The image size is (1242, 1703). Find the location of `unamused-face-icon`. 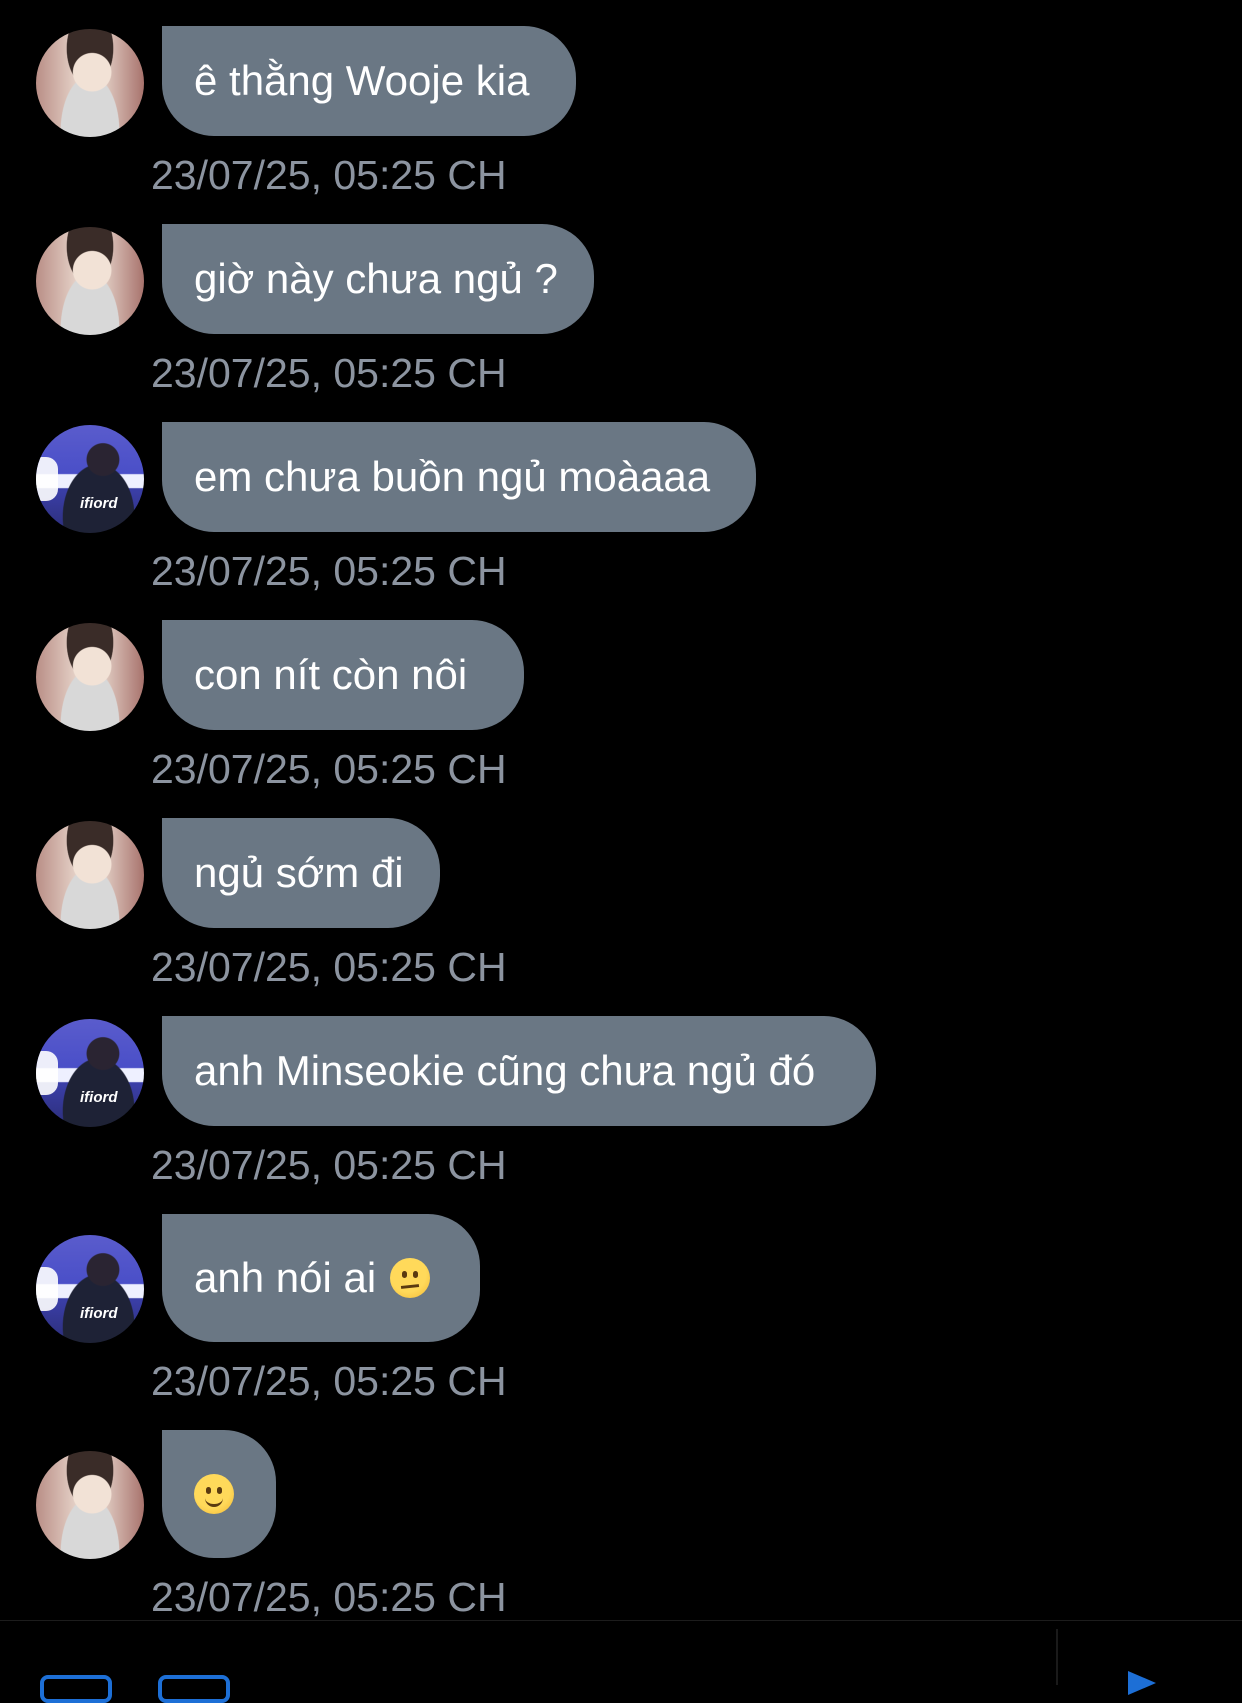

unamused-face-icon is located at coordinates (410, 1278).